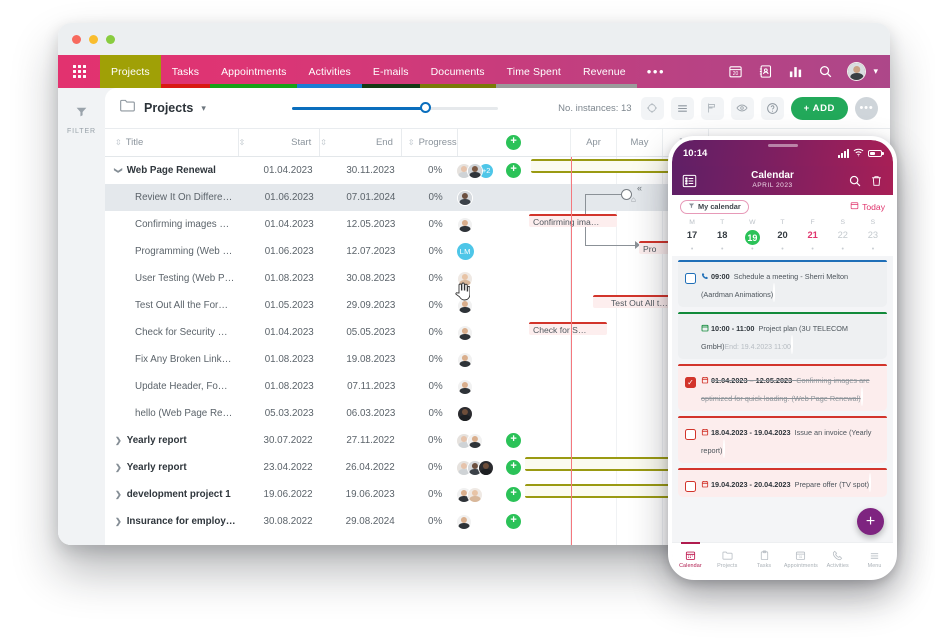  I want to click on funnel-filter-icon, so click(81, 114).